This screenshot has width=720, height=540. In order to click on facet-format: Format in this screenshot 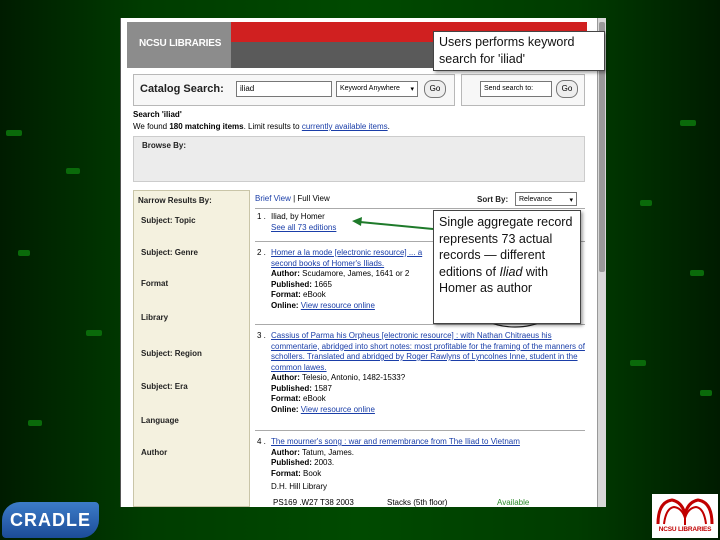, I will do `click(154, 283)`.